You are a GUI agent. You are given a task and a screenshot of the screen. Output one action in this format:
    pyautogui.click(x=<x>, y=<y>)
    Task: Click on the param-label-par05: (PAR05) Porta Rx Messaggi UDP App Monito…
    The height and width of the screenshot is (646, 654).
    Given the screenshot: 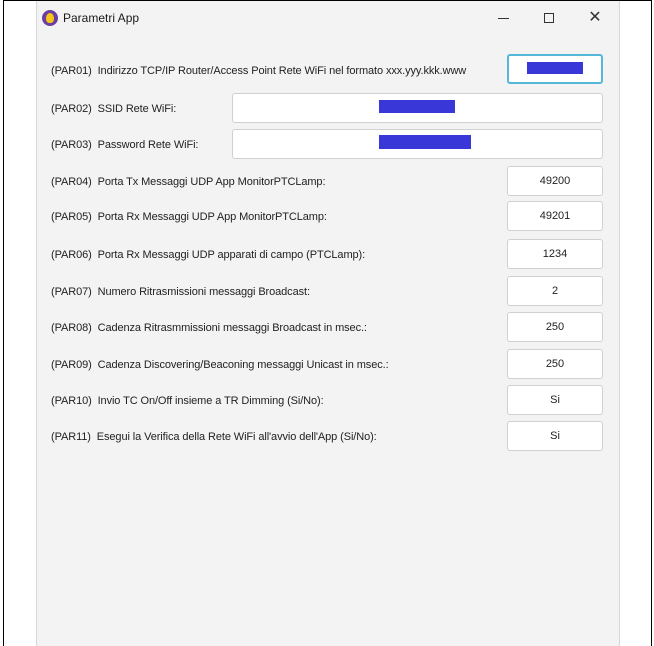 What is the action you would take?
    pyautogui.click(x=189, y=217)
    